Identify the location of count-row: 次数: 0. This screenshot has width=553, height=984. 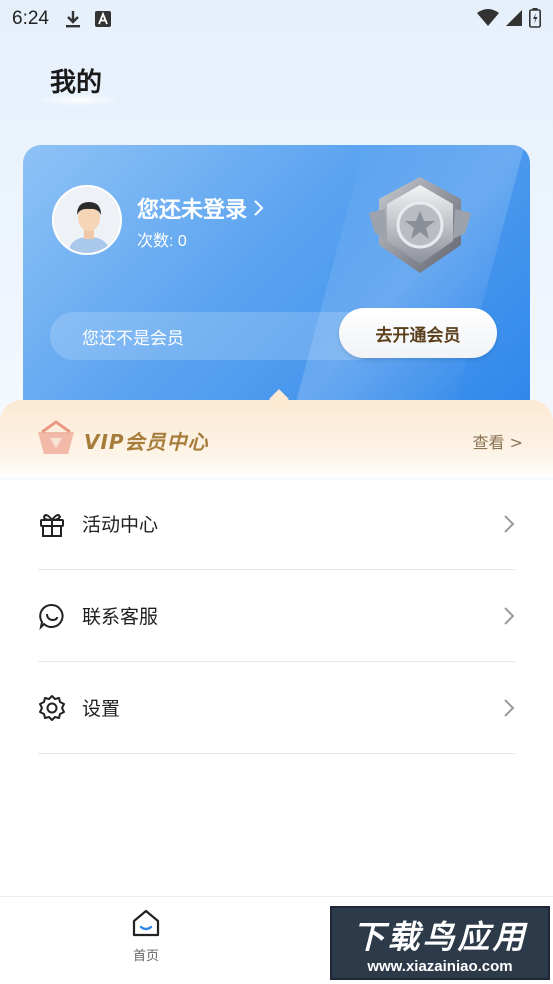
(162, 239).